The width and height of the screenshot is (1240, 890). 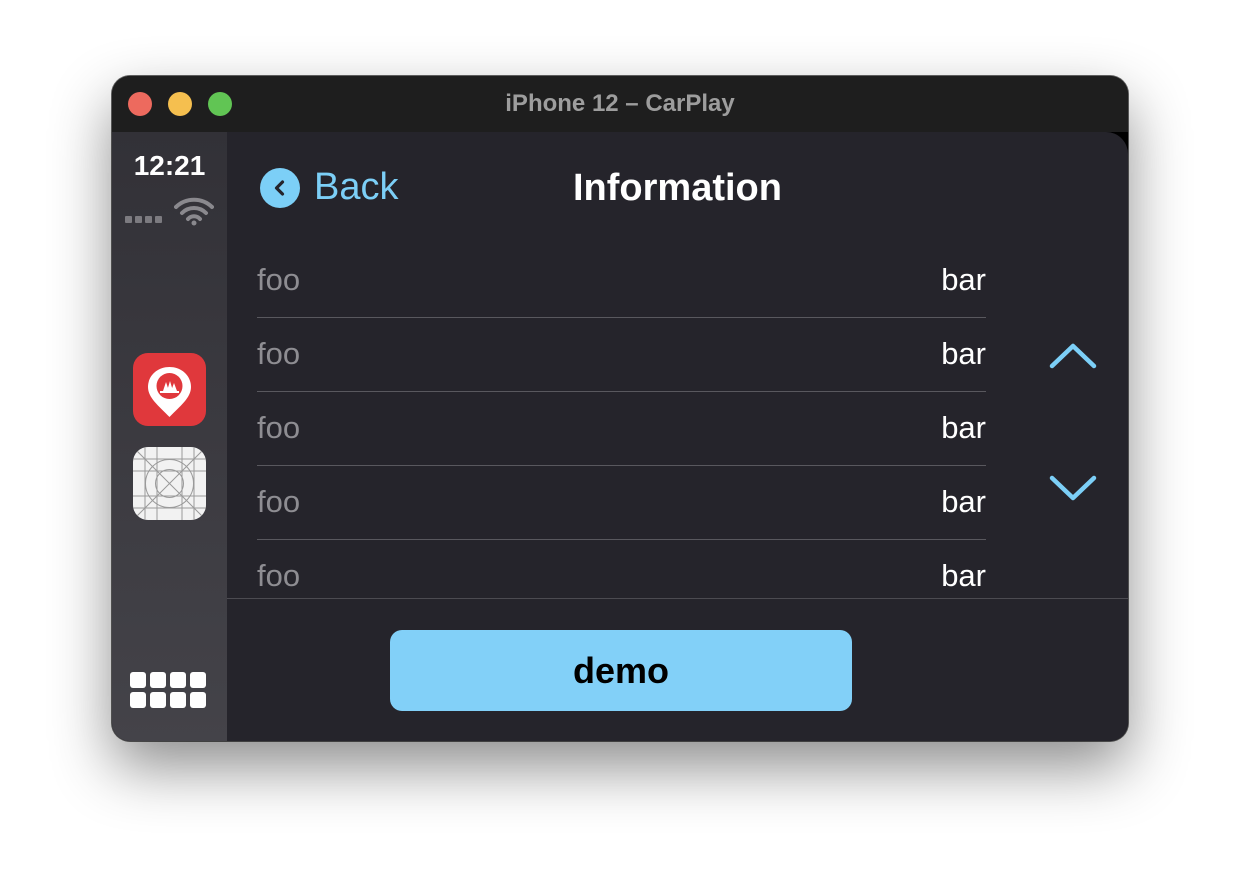 I want to click on window-title: iPhone 12 – CarPlay, so click(x=620, y=103).